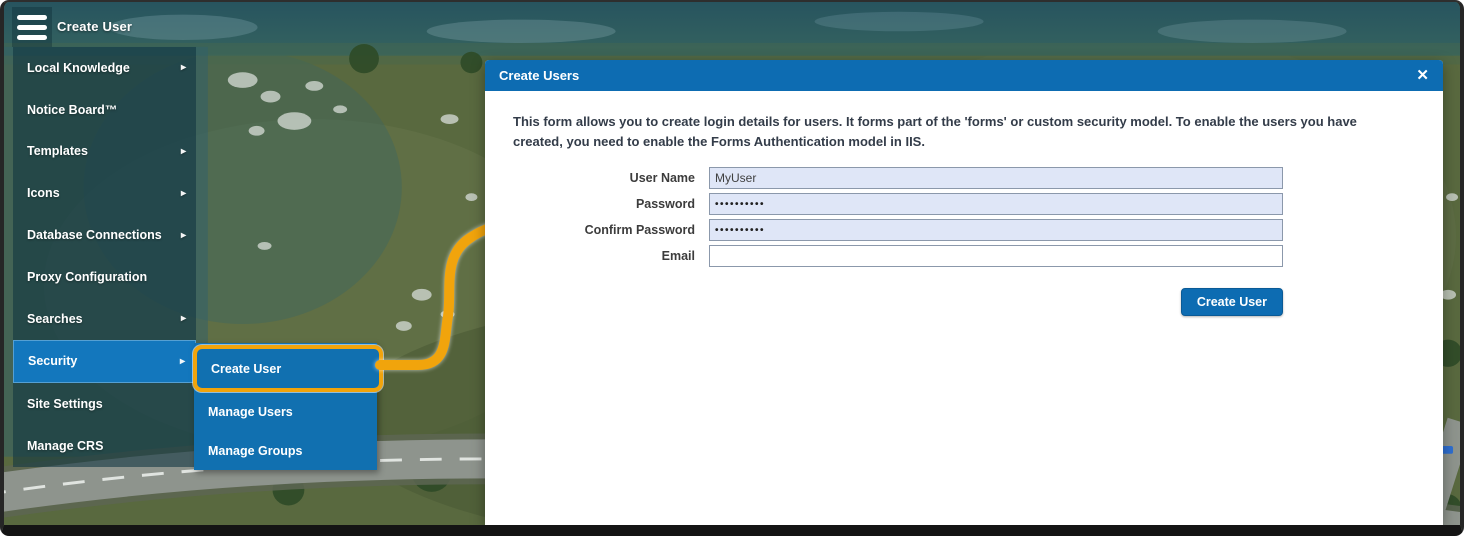 Image resolution: width=1464 pixels, height=536 pixels. What do you see at coordinates (104, 277) in the screenshot?
I see `sidebar-item-proxy-configuration: Proxy Configuration` at bounding box center [104, 277].